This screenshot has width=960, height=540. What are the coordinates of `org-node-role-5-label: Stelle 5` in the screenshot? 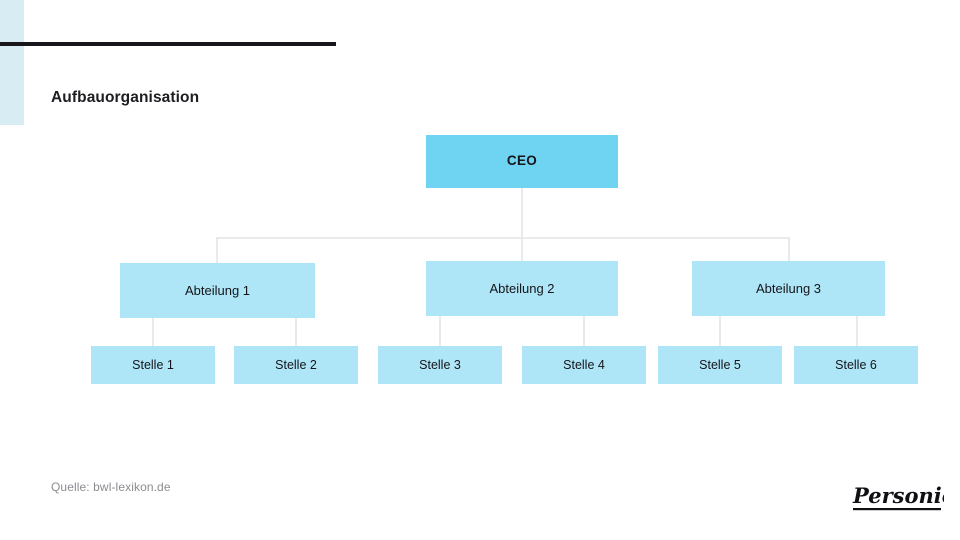 It's located at (720, 364).